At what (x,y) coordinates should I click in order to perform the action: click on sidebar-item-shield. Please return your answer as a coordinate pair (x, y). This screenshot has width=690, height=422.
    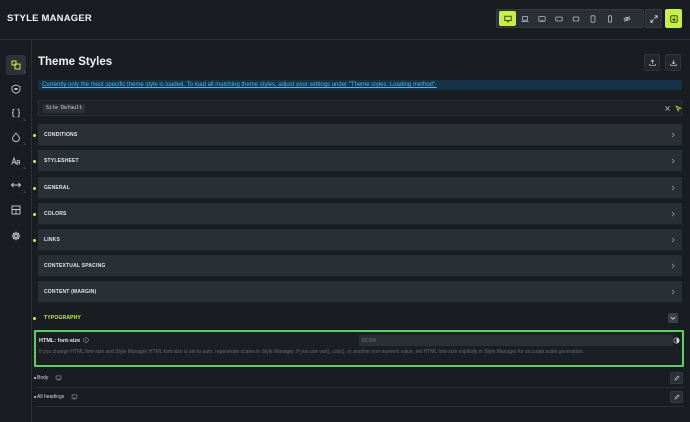
    Looking at the image, I should click on (16, 89).